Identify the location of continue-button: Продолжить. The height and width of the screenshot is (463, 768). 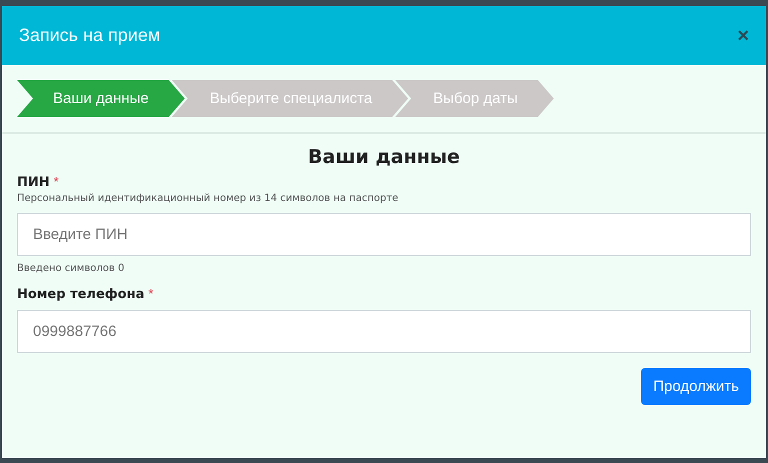
(696, 386).